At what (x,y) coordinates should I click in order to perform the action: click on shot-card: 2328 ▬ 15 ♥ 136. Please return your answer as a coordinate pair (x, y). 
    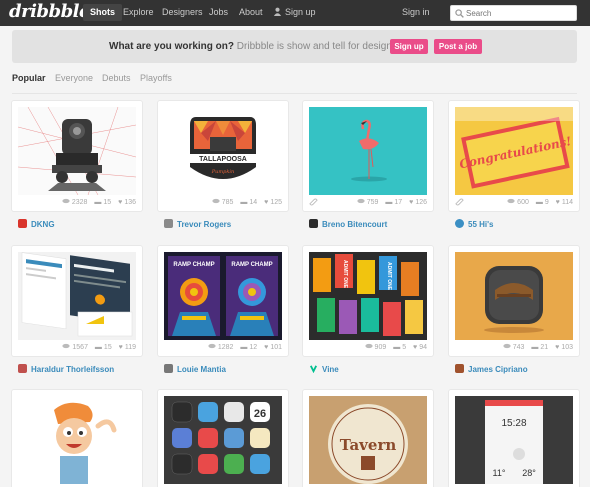
    Looking at the image, I should click on (77, 156).